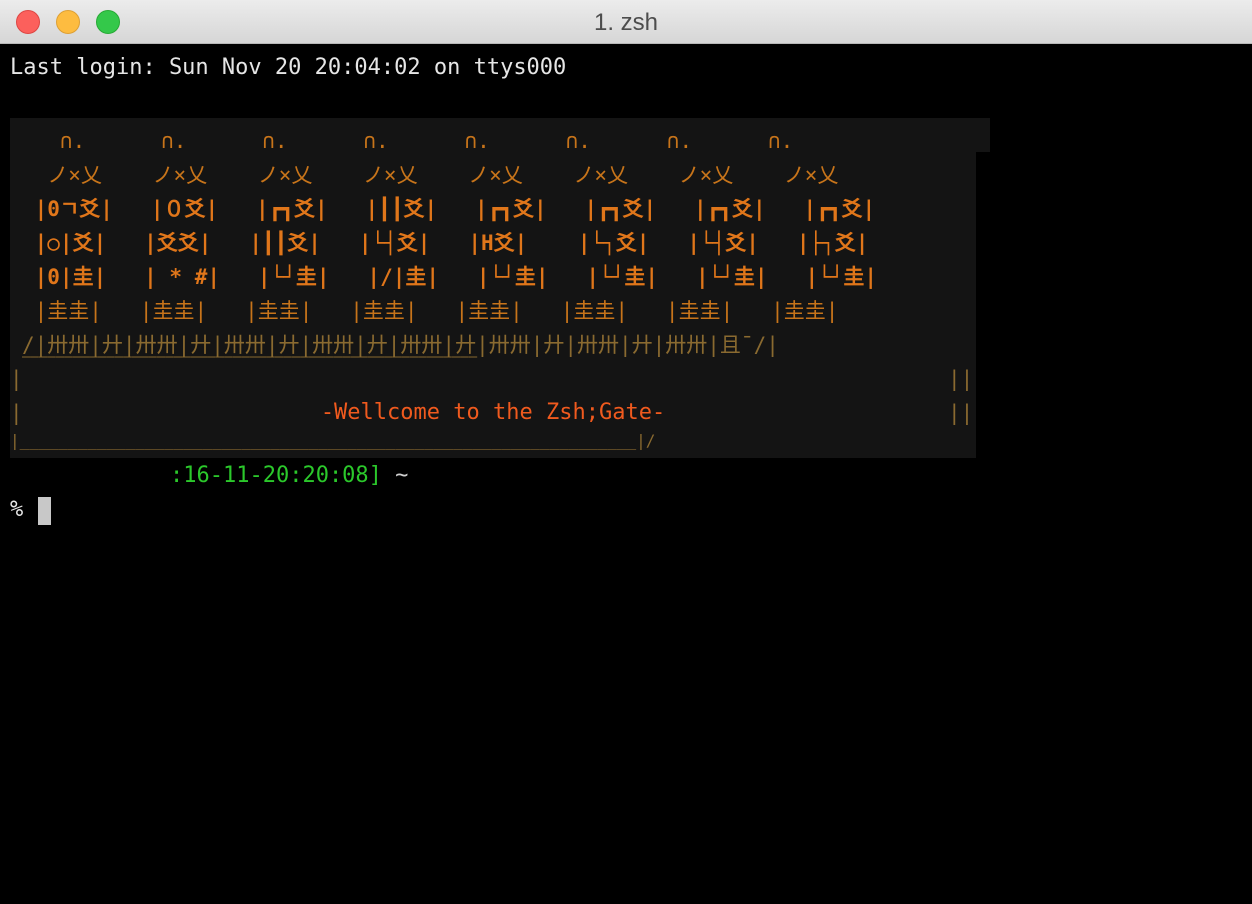 The width and height of the screenshot is (1252, 904). Describe the element at coordinates (961, 413) in the screenshot. I see `banner-right-side-2: ||` at that location.